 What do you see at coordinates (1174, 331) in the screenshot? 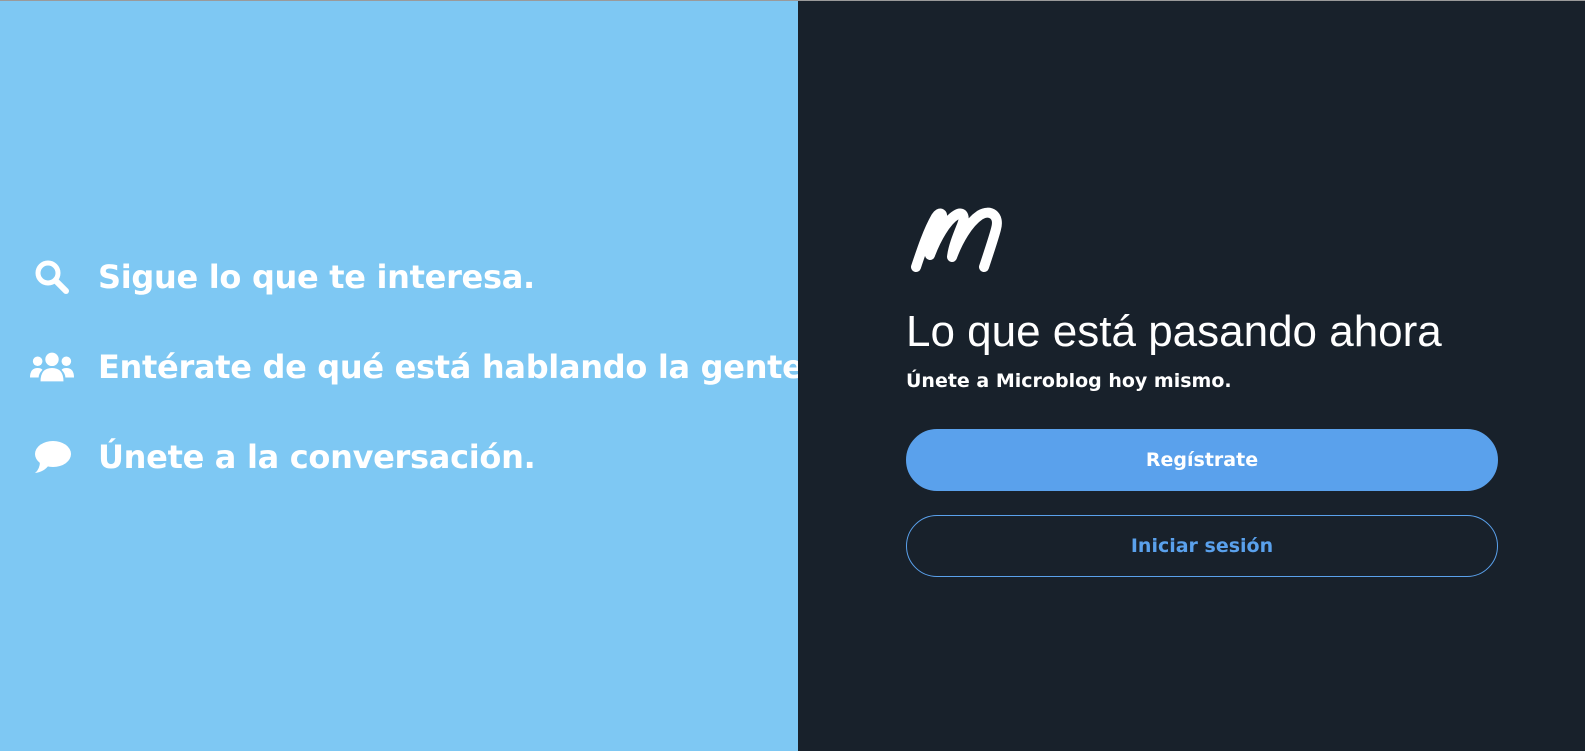
I see `page-title: Lo que está pasando ahora` at bounding box center [1174, 331].